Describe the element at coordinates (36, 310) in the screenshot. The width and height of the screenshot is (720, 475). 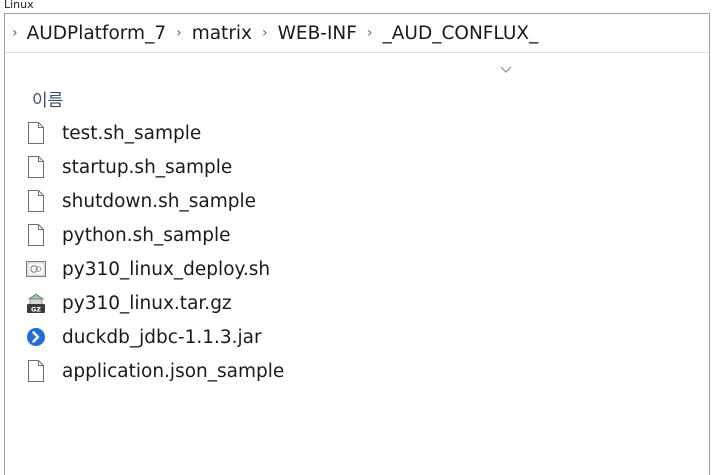
I see `svg-text: GZ` at that location.